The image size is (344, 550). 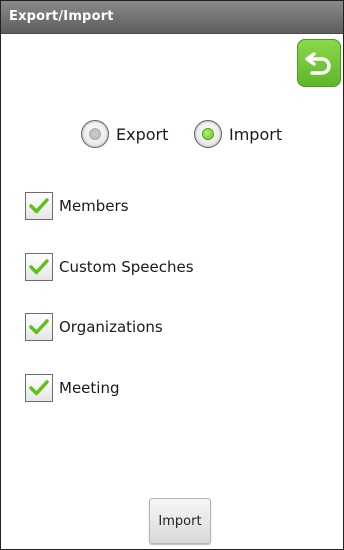 What do you see at coordinates (172, 17) in the screenshot?
I see `title-bar: Export/Import` at bounding box center [172, 17].